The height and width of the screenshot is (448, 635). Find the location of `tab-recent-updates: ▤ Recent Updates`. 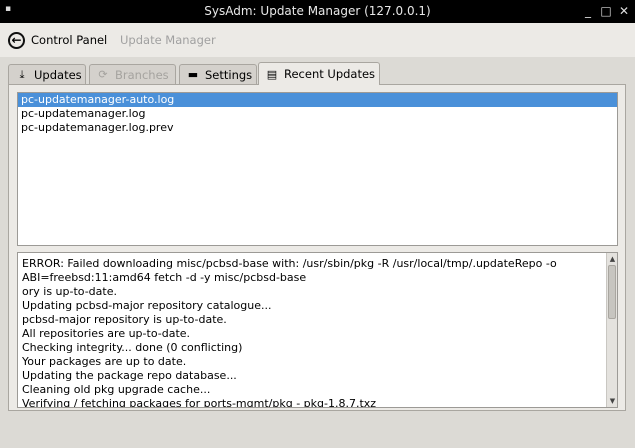

tab-recent-updates: ▤ Recent Updates is located at coordinates (319, 73).